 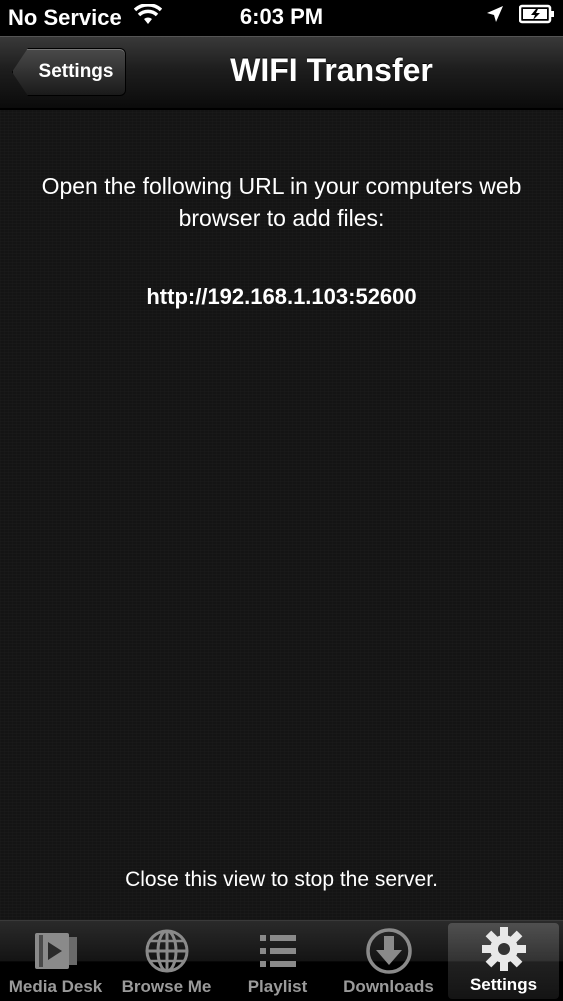 I want to click on page-title: WIFI Transfer, so click(x=331, y=70).